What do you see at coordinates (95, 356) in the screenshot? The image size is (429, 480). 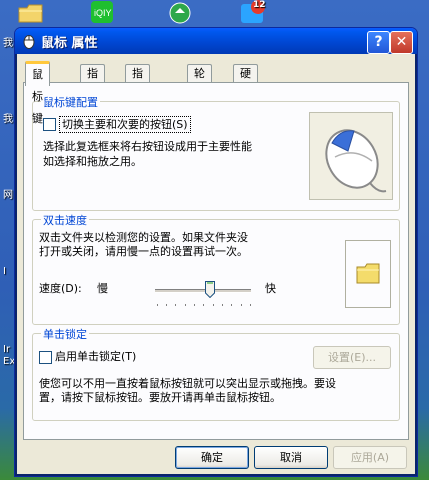 I see `click-lock-label: 启用单击锁定(T)` at bounding box center [95, 356].